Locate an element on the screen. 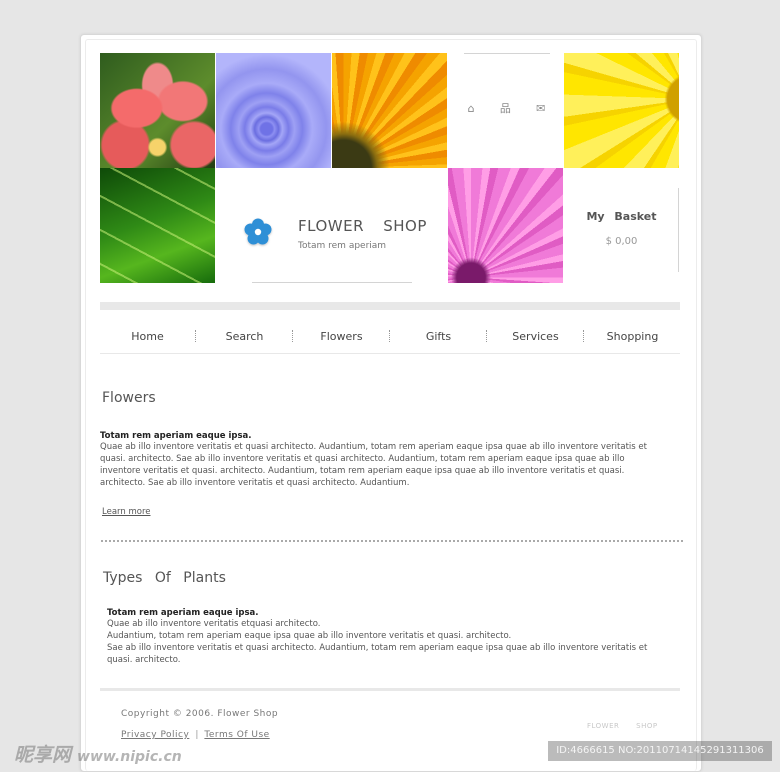  watermark-left: 昵享网 www.nipic.cn is located at coordinates (98, 753).